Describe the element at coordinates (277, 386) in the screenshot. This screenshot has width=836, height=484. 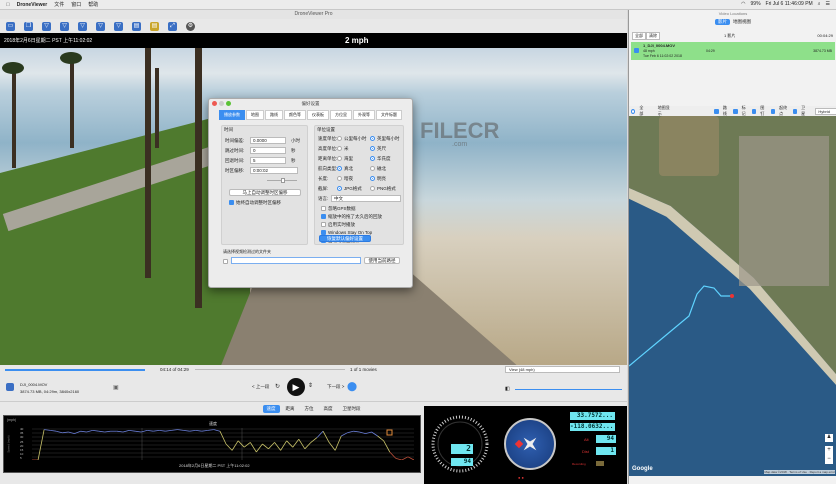
I see `replay-icon: ↻` at that location.